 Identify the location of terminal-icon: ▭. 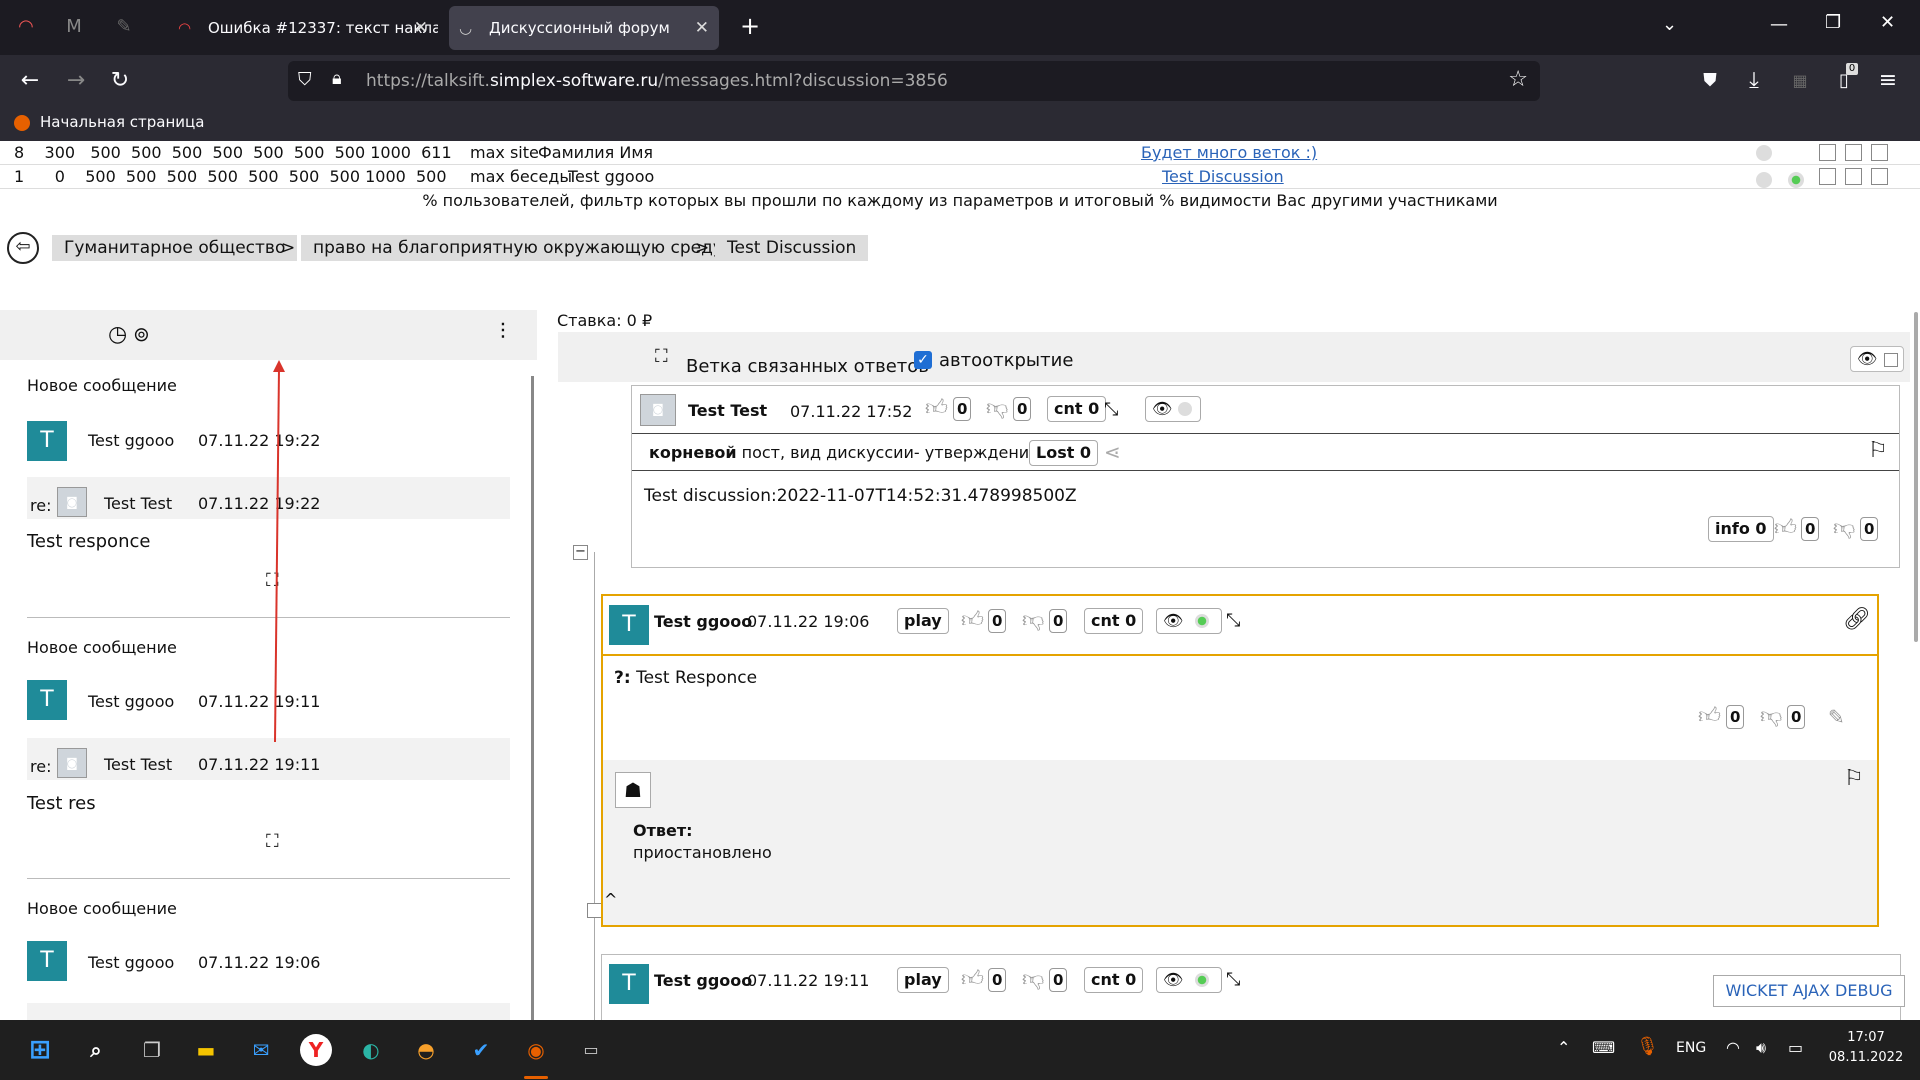
(591, 1050).